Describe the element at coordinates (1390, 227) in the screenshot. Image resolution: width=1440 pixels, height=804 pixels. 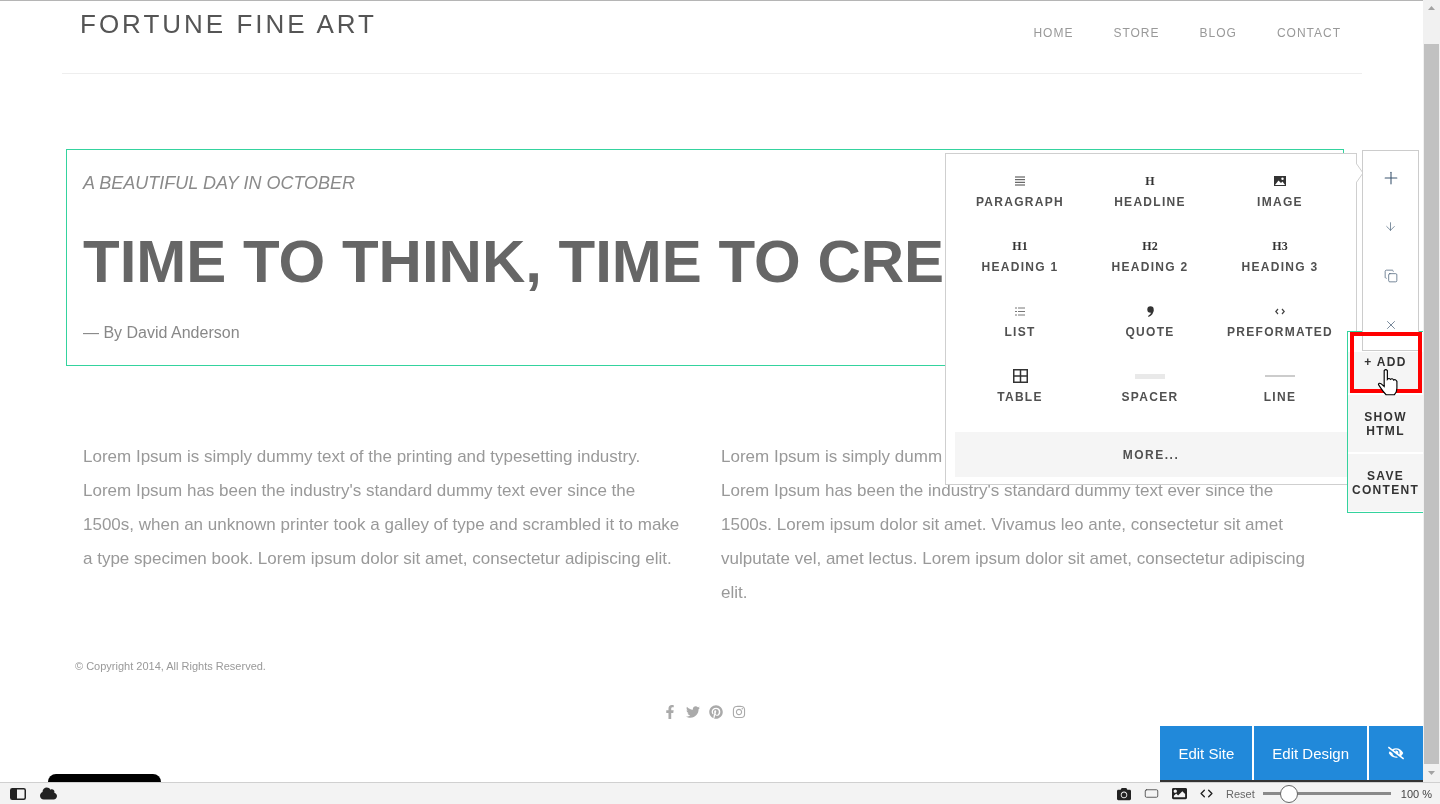
I see `down-arrow-icon` at that location.